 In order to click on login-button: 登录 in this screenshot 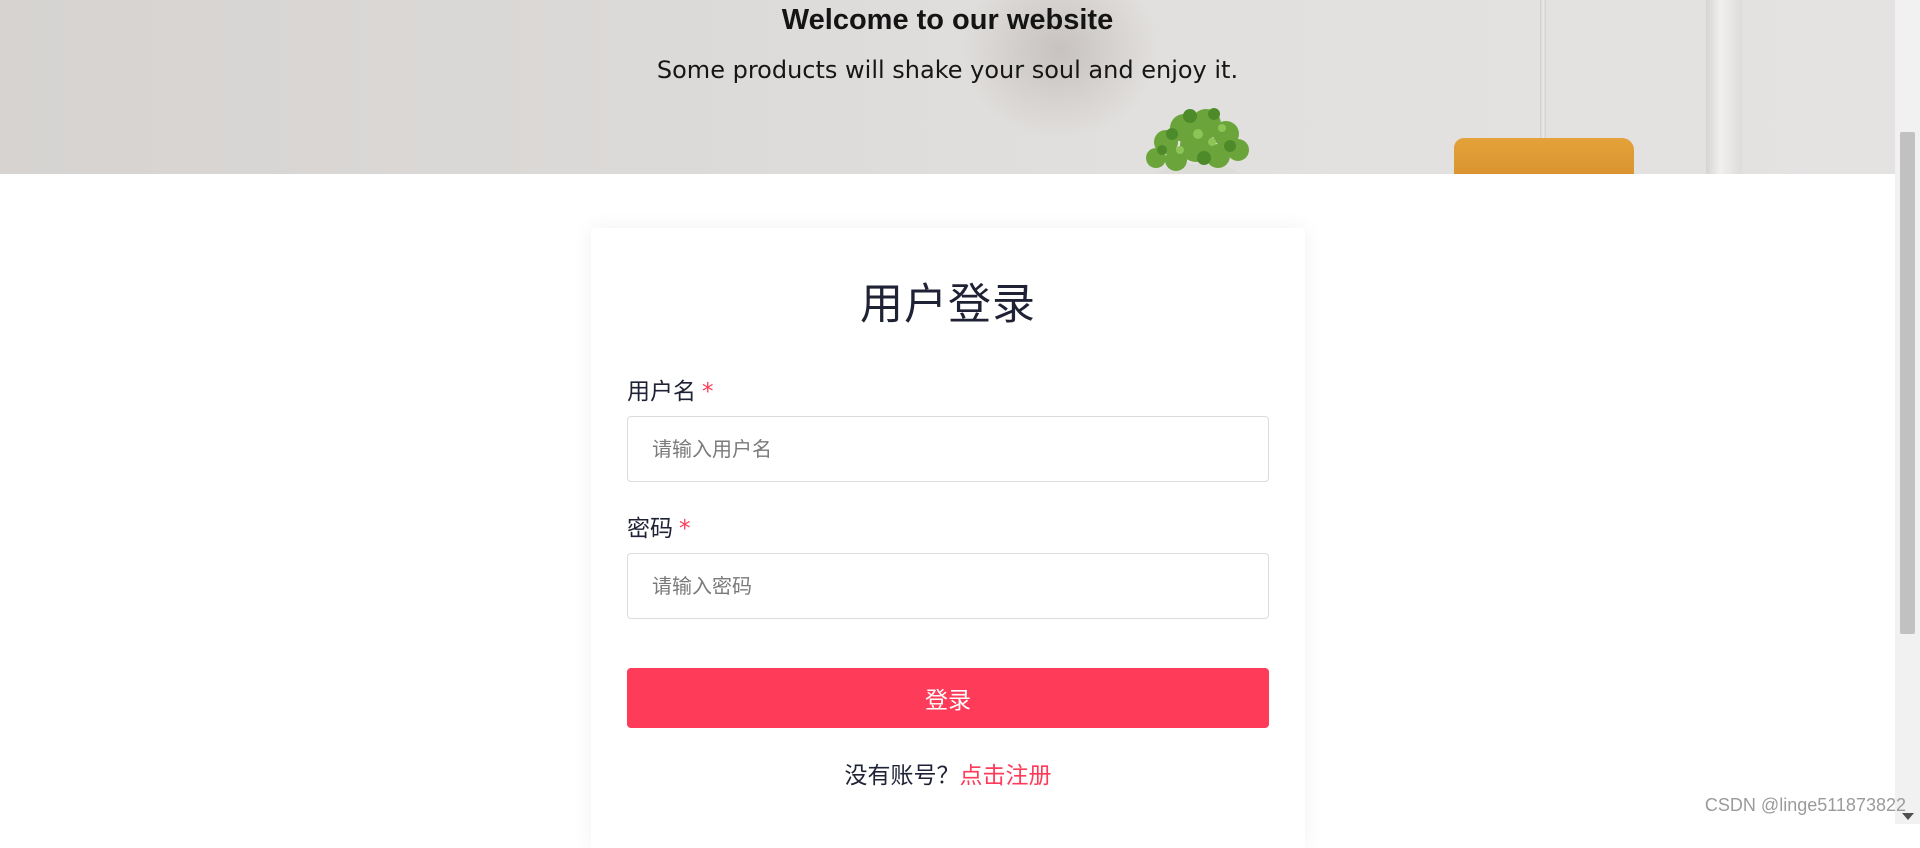, I will do `click(948, 698)`.